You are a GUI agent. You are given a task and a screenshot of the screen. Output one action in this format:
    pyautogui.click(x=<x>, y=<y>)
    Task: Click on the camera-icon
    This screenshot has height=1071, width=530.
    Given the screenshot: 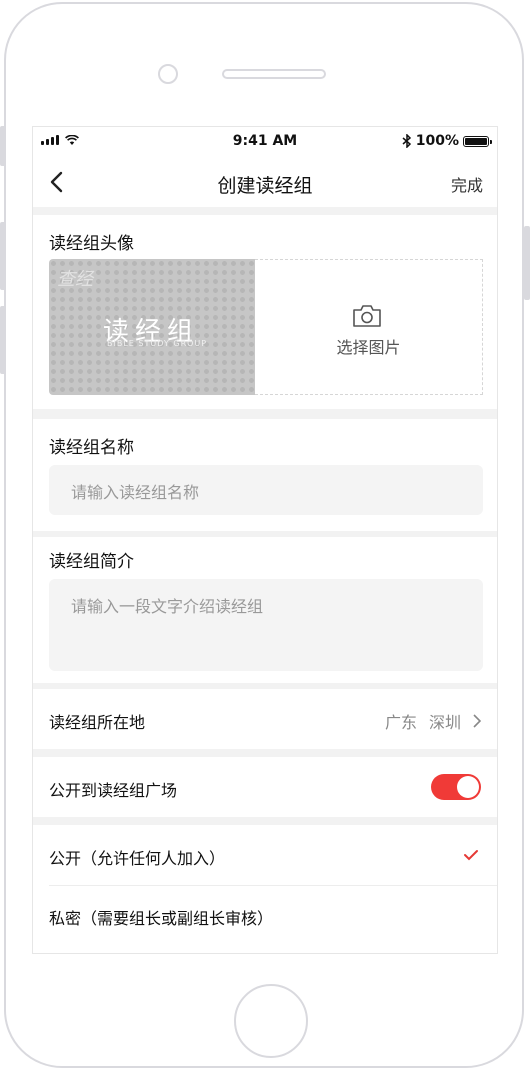 What is the action you would take?
    pyautogui.click(x=367, y=316)
    